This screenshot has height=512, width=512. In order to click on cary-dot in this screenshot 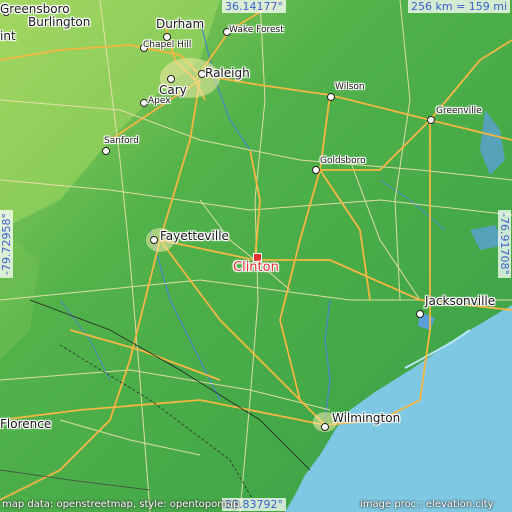, I will do `click(171, 79)`.